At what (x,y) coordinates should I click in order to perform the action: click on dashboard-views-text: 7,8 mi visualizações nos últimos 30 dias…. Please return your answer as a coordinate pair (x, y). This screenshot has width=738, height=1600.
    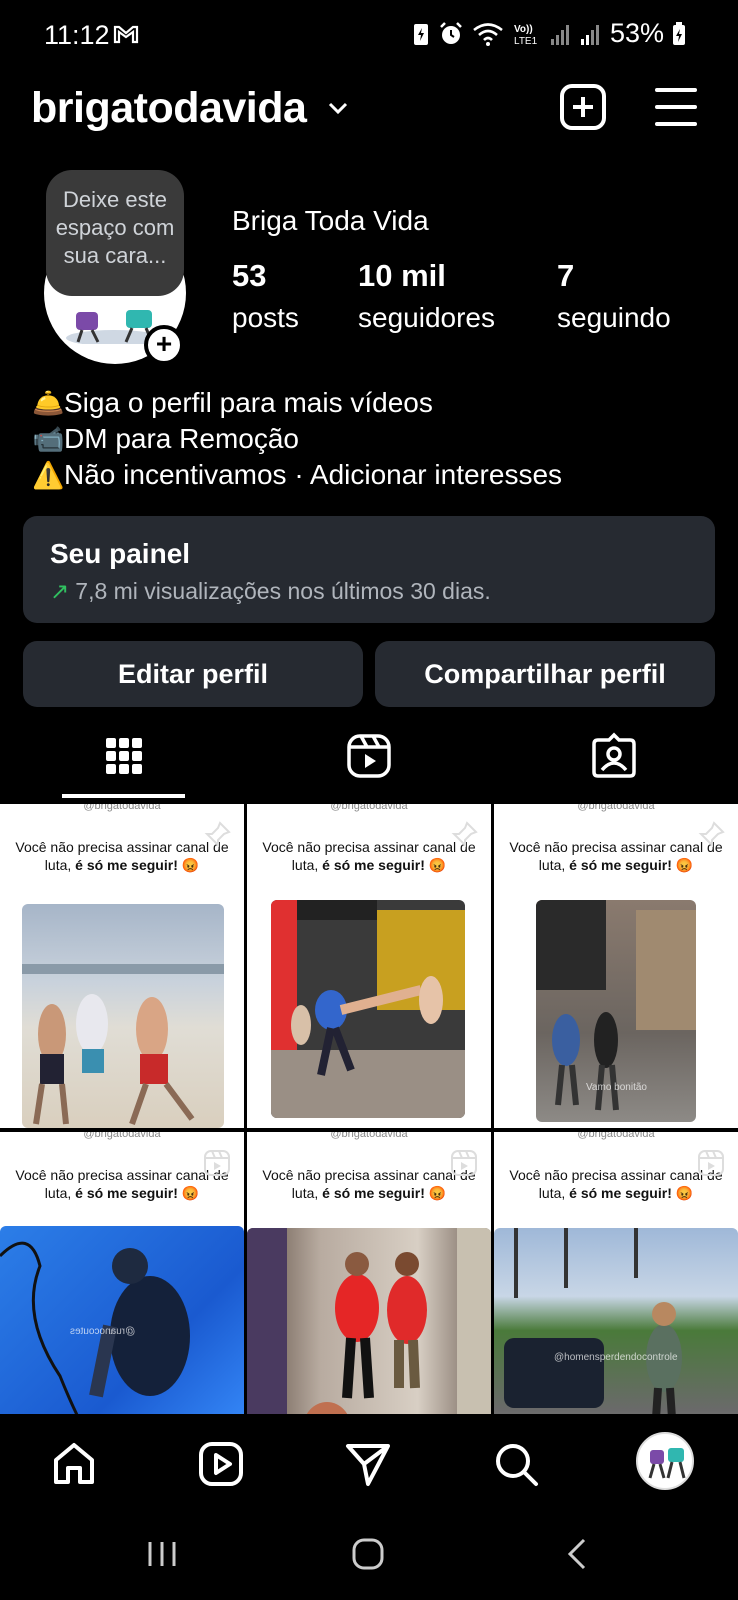
    Looking at the image, I should click on (283, 591).